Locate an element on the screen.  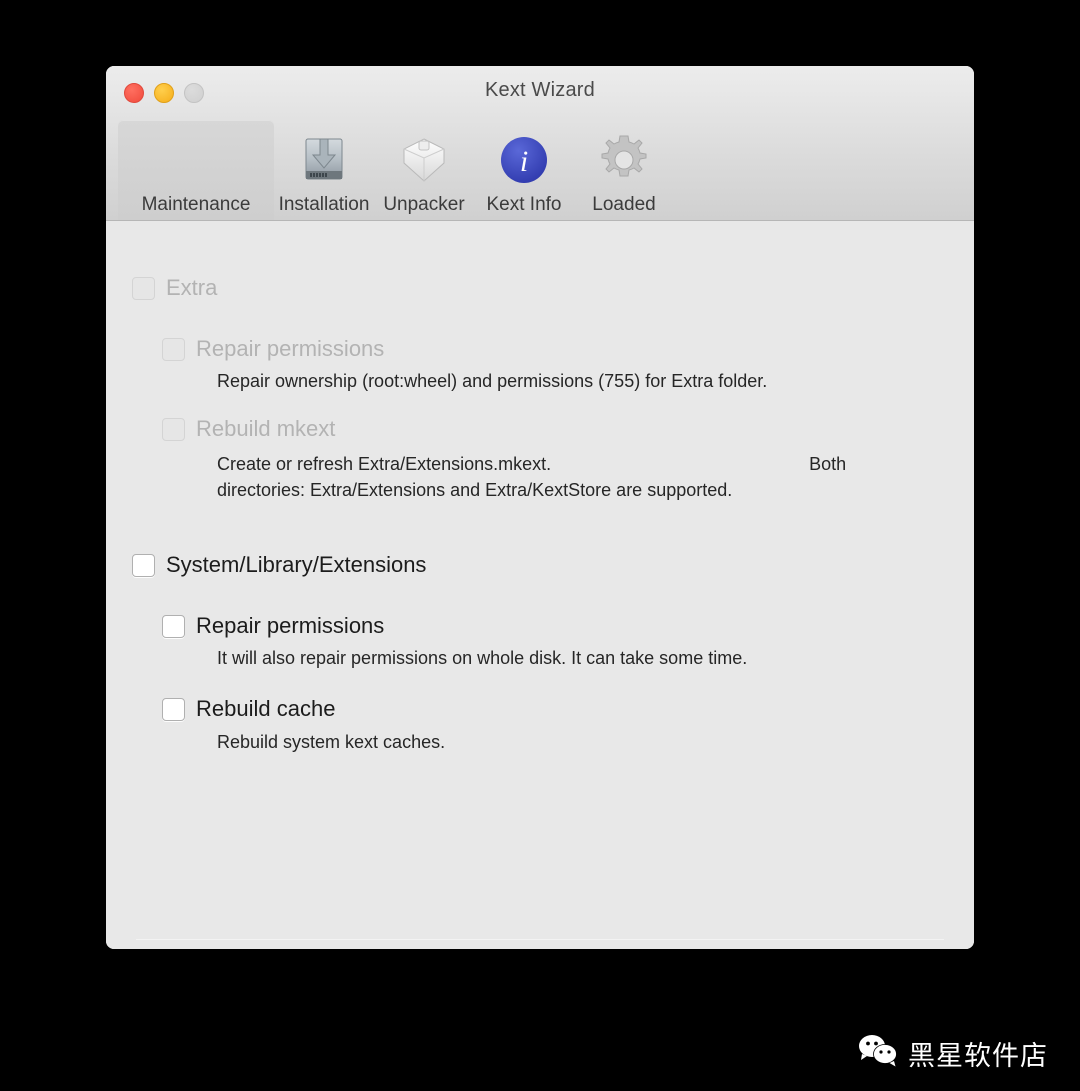
sle-rebuild-cache-description: Rebuild system kext caches. is located at coordinates (331, 742).